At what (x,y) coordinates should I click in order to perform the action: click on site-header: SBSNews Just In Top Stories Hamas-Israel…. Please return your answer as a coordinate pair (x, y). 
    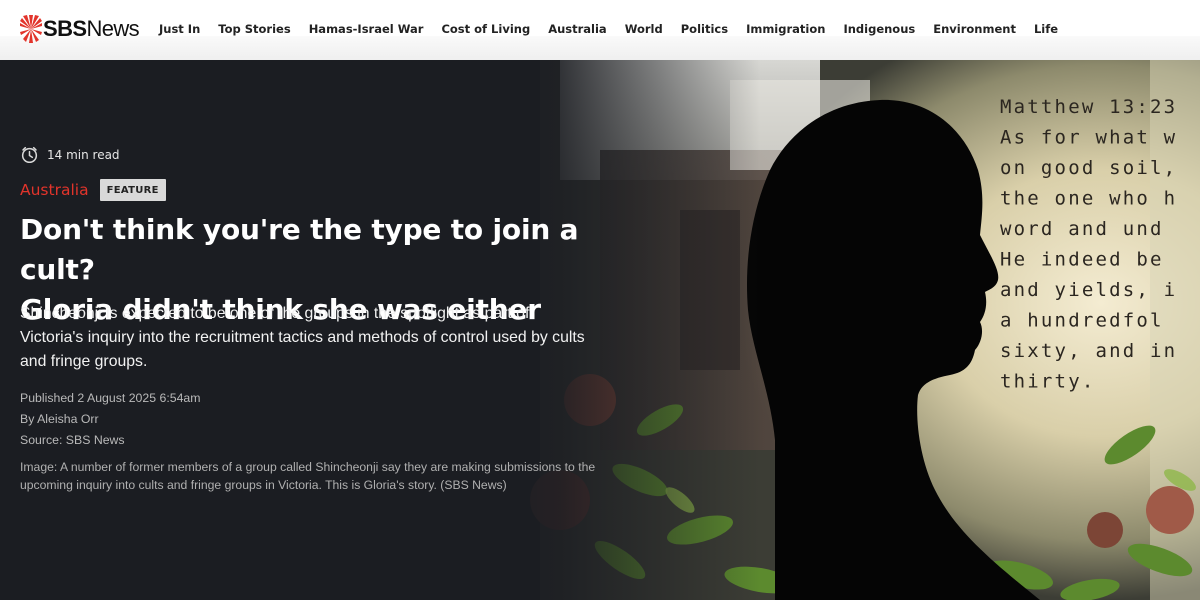
    Looking at the image, I should click on (600, 30).